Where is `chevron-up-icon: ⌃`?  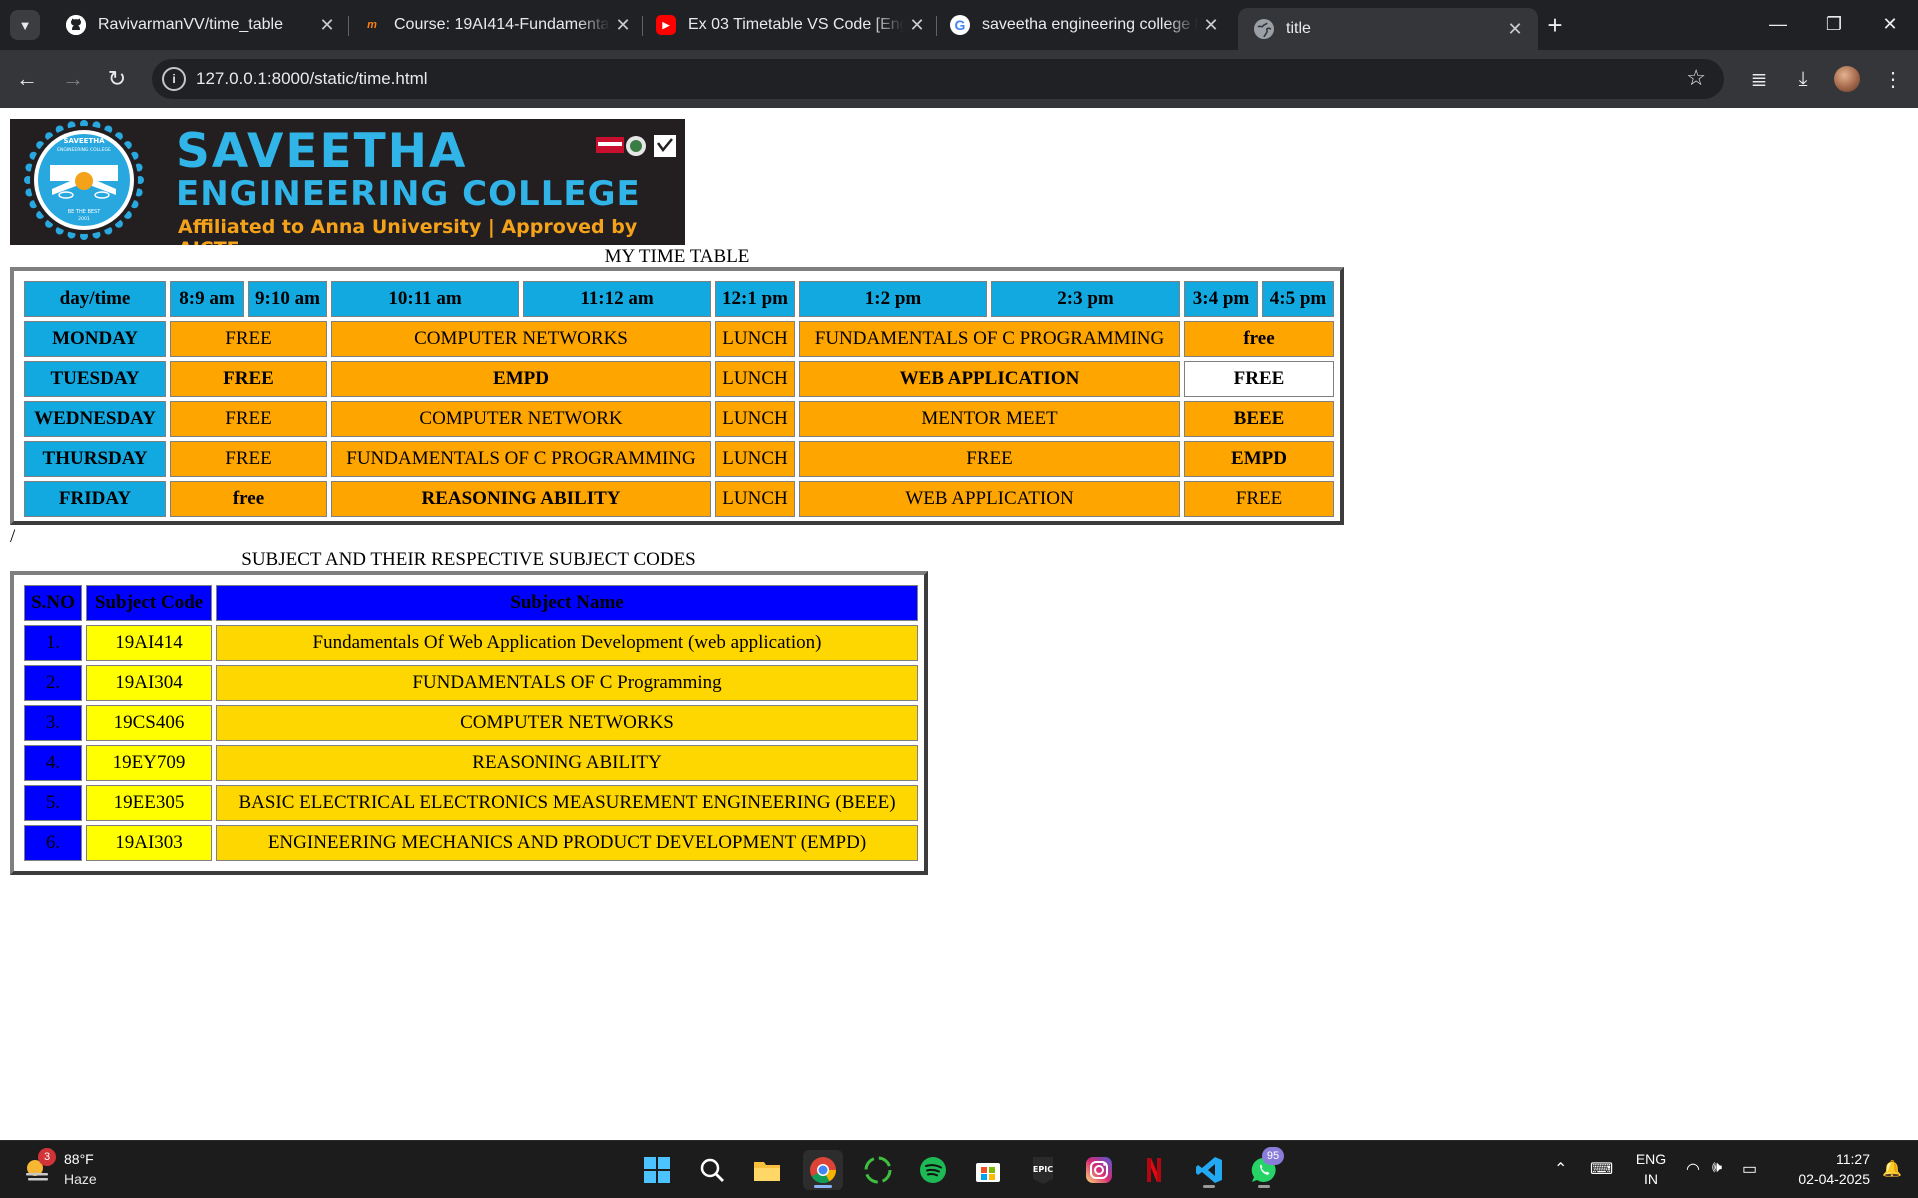
chevron-up-icon: ⌃ is located at coordinates (1560, 1169).